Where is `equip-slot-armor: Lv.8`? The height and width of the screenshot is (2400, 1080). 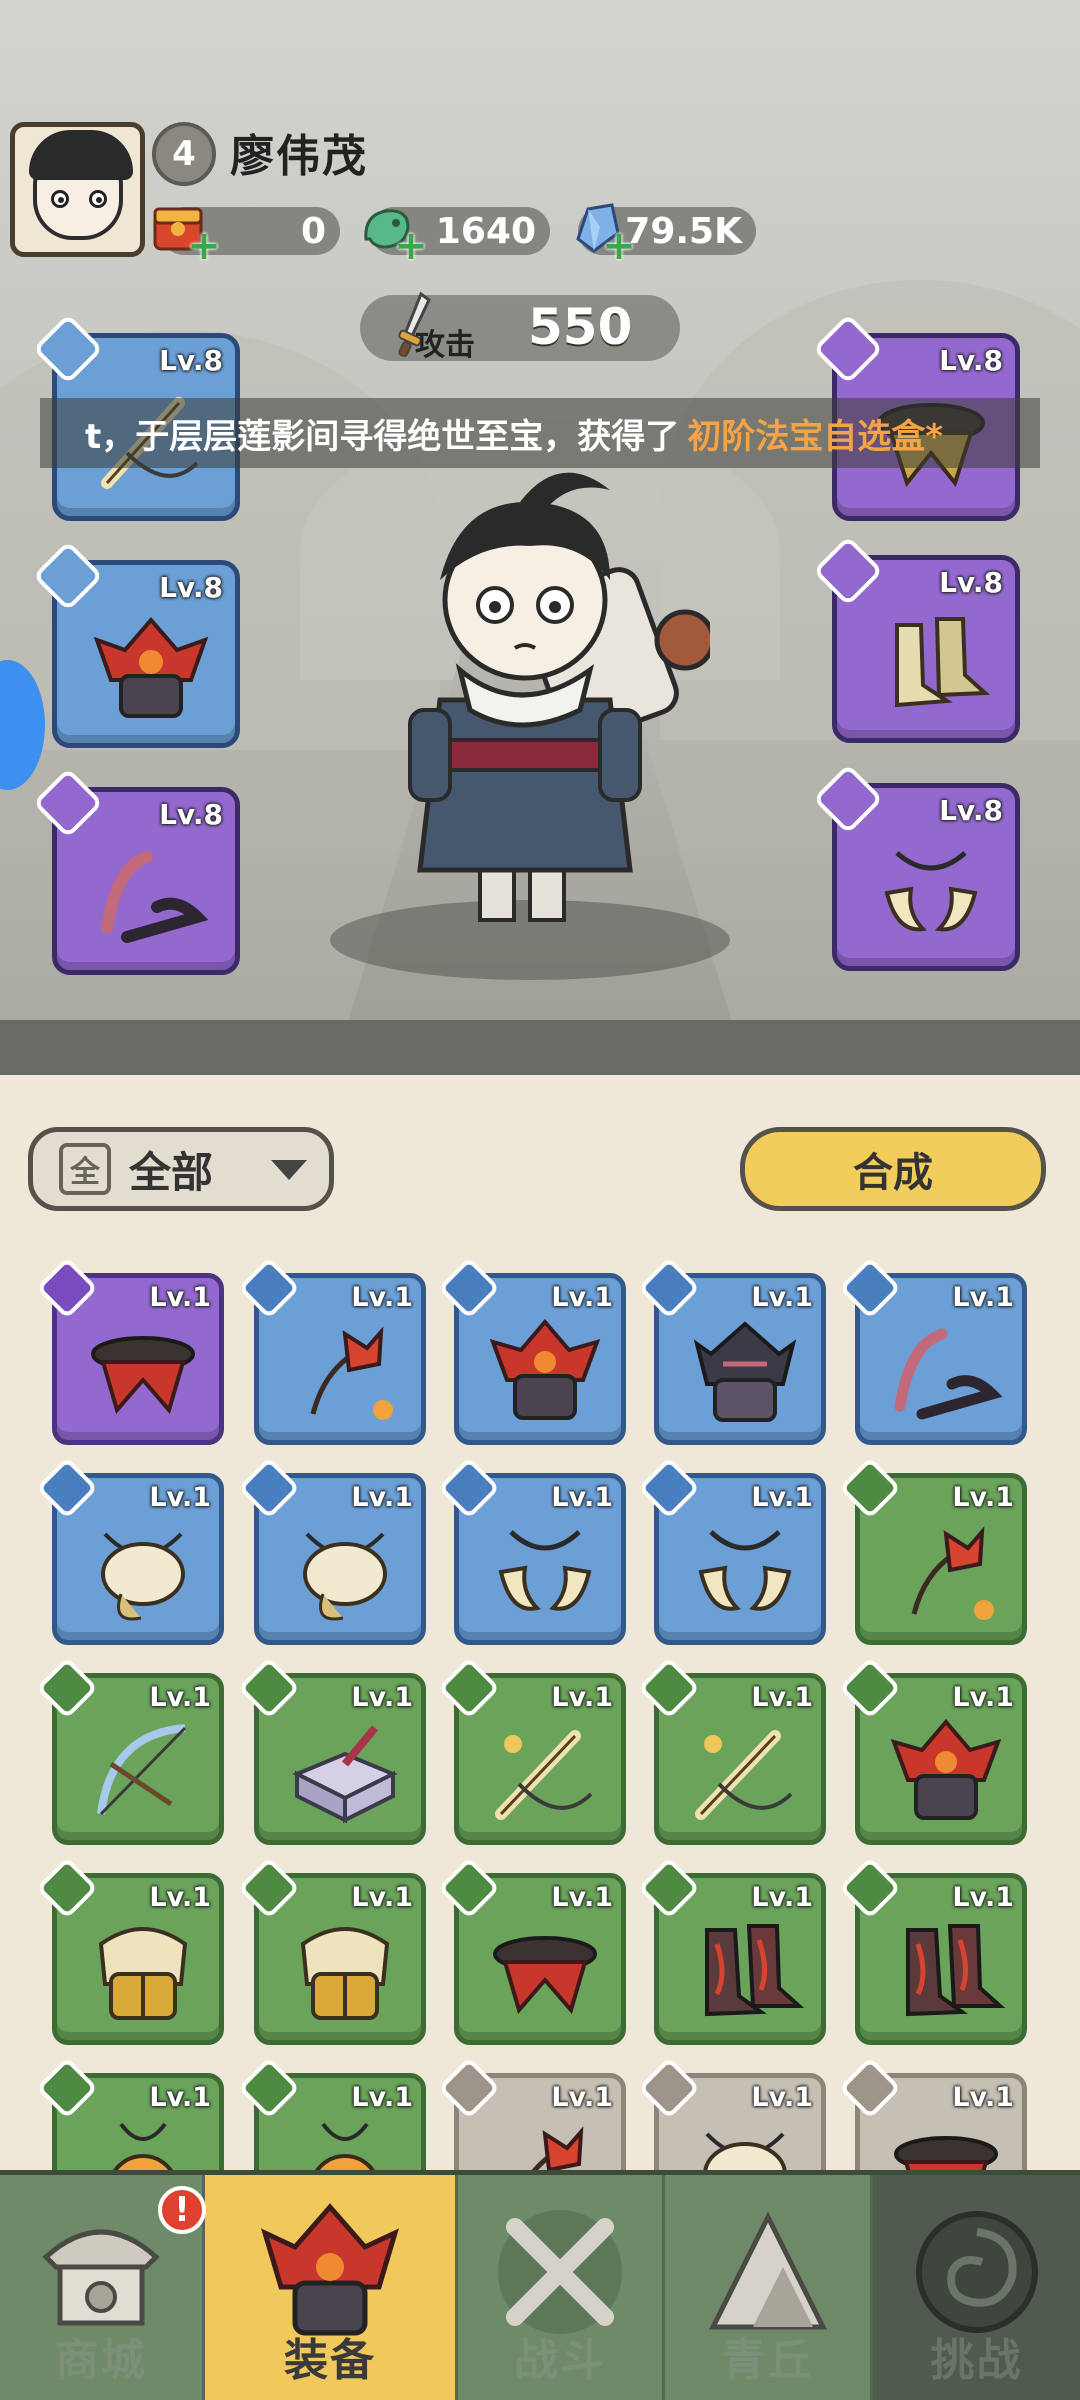
equip-slot-armor: Lv.8 is located at coordinates (136, 644).